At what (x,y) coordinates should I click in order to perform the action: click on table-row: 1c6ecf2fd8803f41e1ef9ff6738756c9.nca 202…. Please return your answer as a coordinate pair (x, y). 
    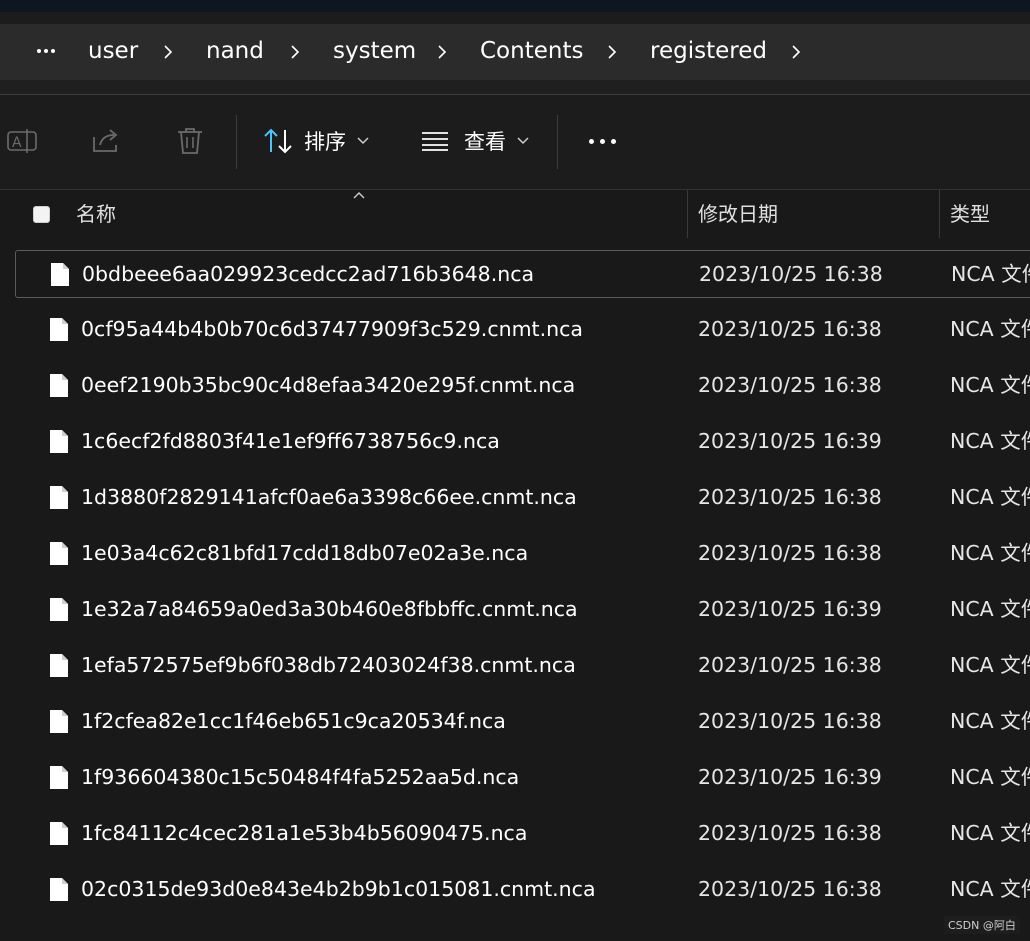
    Looking at the image, I should click on (522, 442).